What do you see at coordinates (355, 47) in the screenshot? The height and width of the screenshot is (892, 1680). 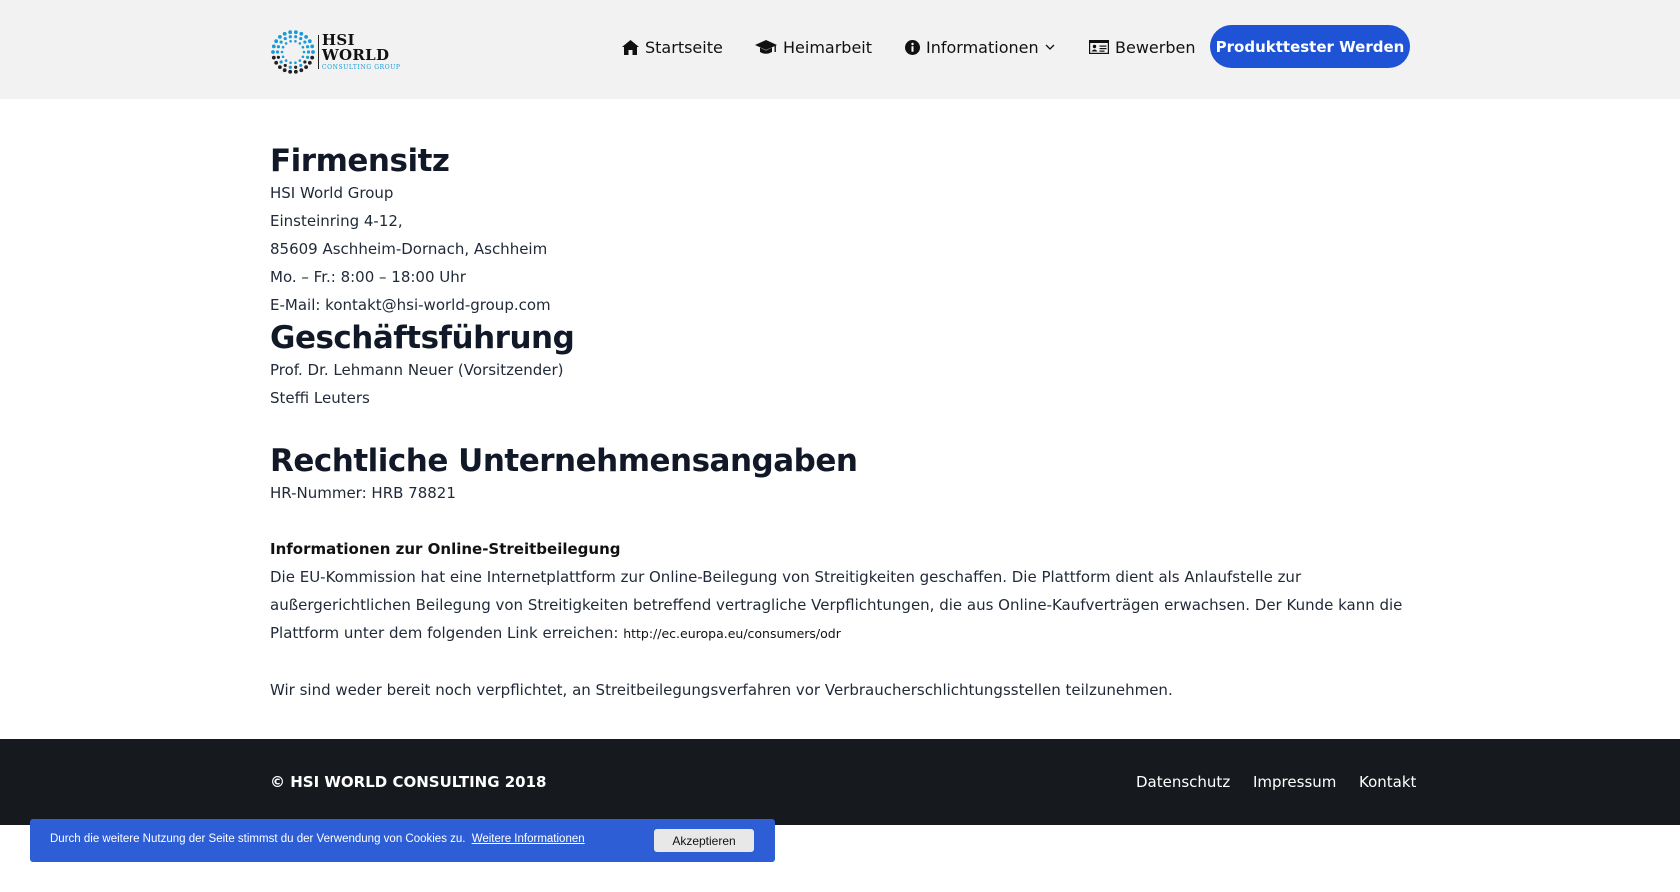 I see `logo-title: HSI WORLD` at bounding box center [355, 47].